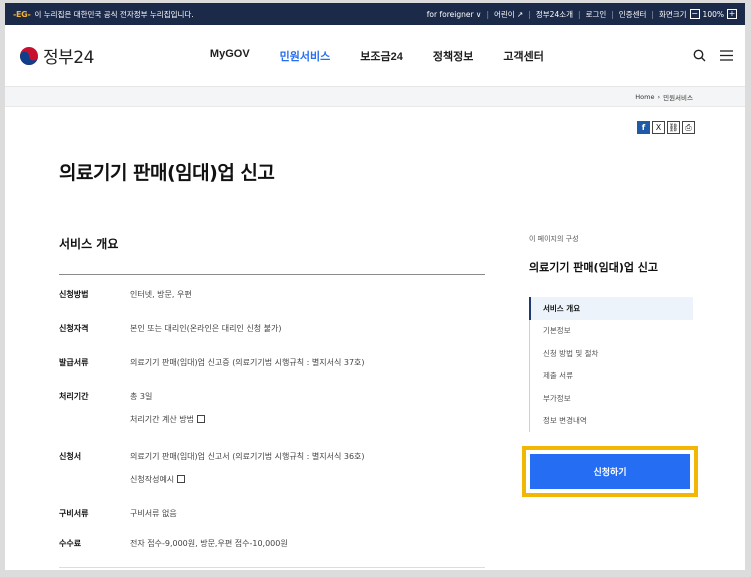 The width and height of the screenshot is (751, 577). Describe the element at coordinates (29, 55) in the screenshot. I see `taegeuk-logo-icon` at that location.